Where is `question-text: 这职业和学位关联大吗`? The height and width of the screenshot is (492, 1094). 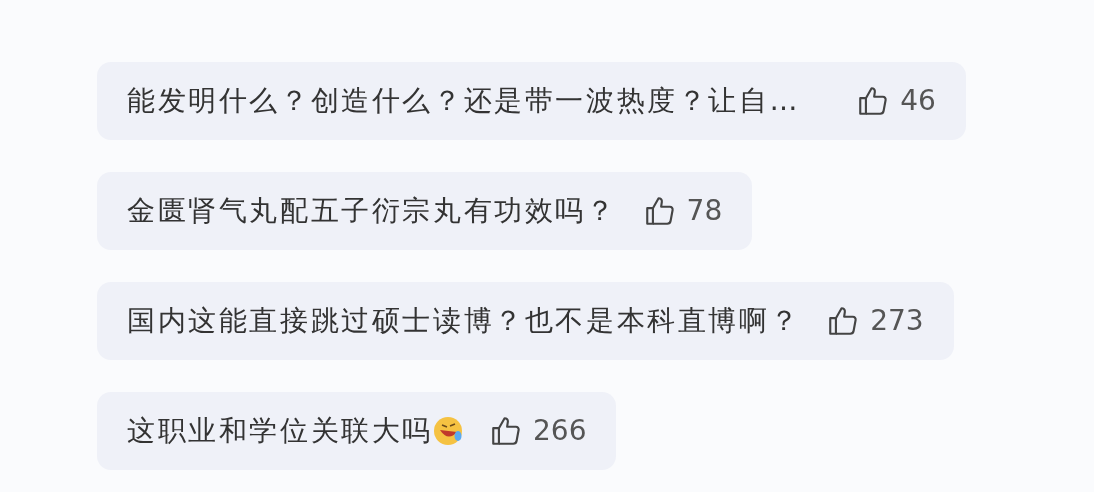 question-text: 这职业和学位关联大吗 is located at coordinates (280, 431).